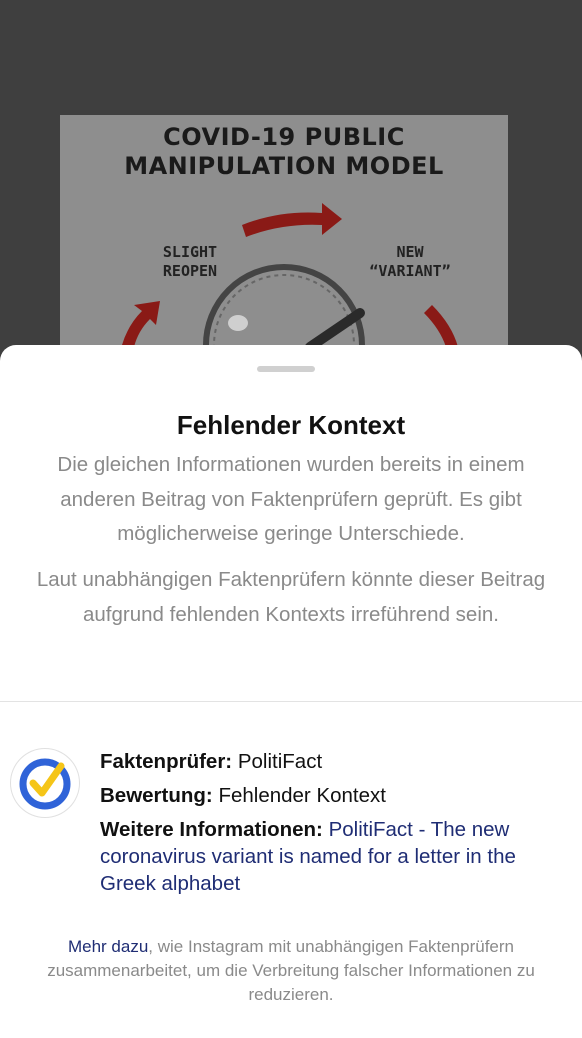 This screenshot has height=1038, width=582. Describe the element at coordinates (156, 795) in the screenshot. I see `rating-label: Bewertung:` at that location.